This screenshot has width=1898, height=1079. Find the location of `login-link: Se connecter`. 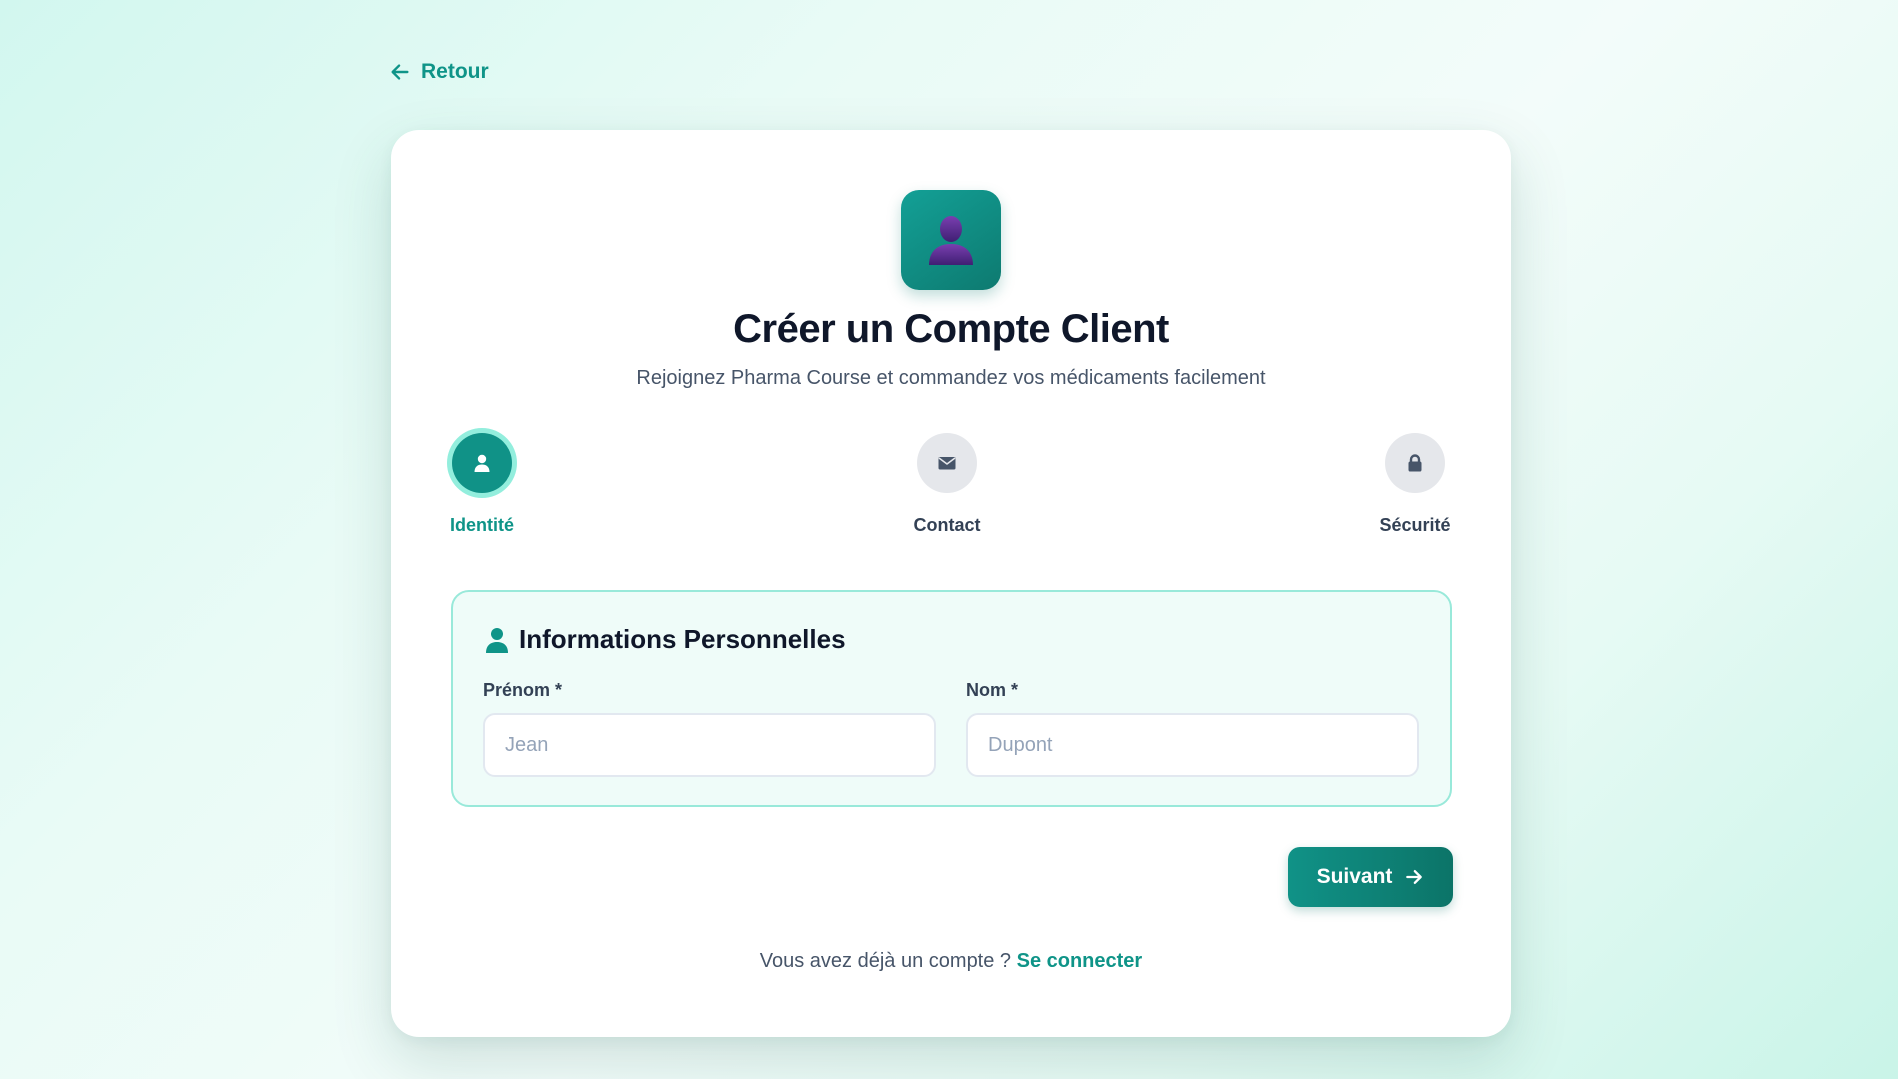

login-link: Se connecter is located at coordinates (1080, 961).